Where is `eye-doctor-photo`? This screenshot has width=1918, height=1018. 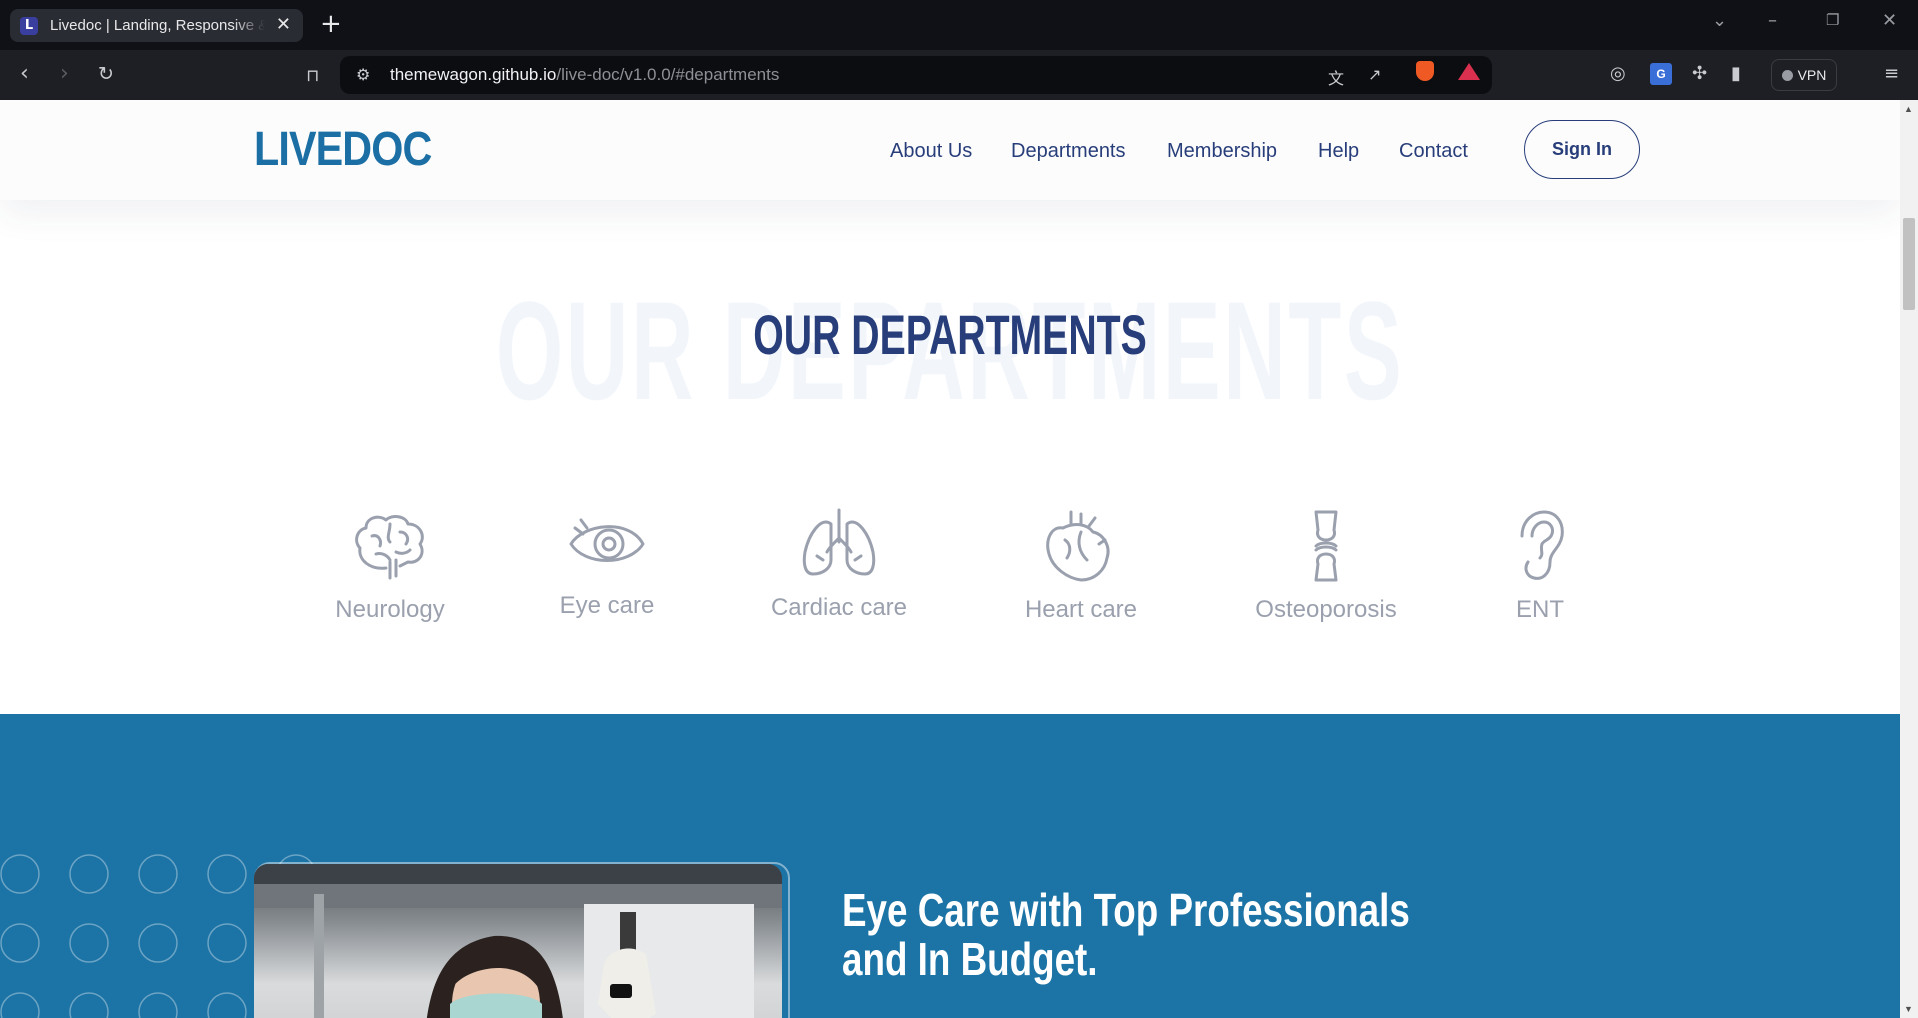 eye-doctor-photo is located at coordinates (518, 941).